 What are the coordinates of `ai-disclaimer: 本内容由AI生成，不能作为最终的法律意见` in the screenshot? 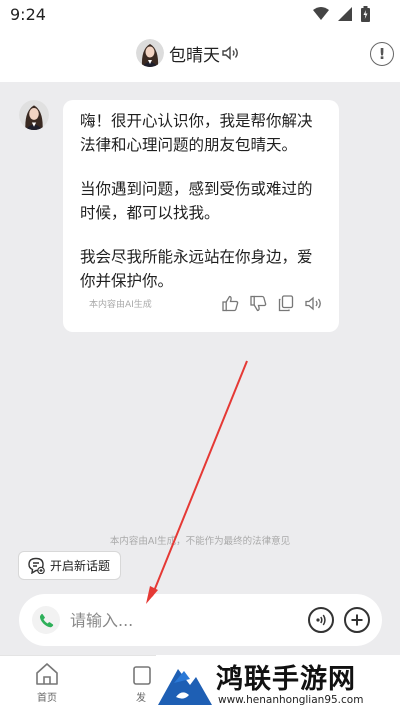 It's located at (200, 541).